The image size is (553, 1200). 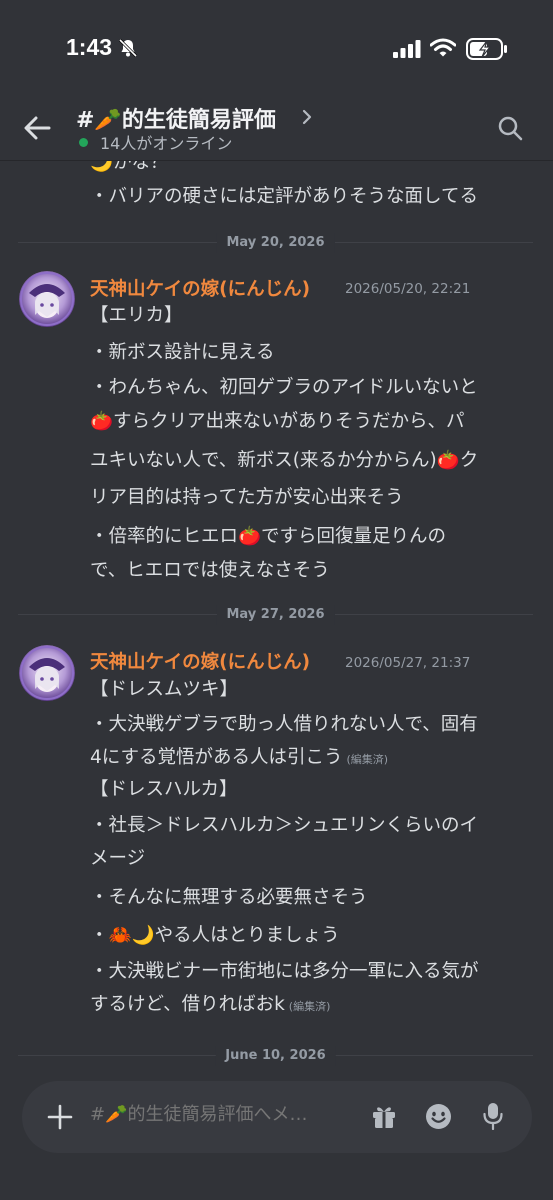 I want to click on message-line: ・社長＞ドレスハルカ＞シュエリンくらいのイ, so click(x=284, y=825).